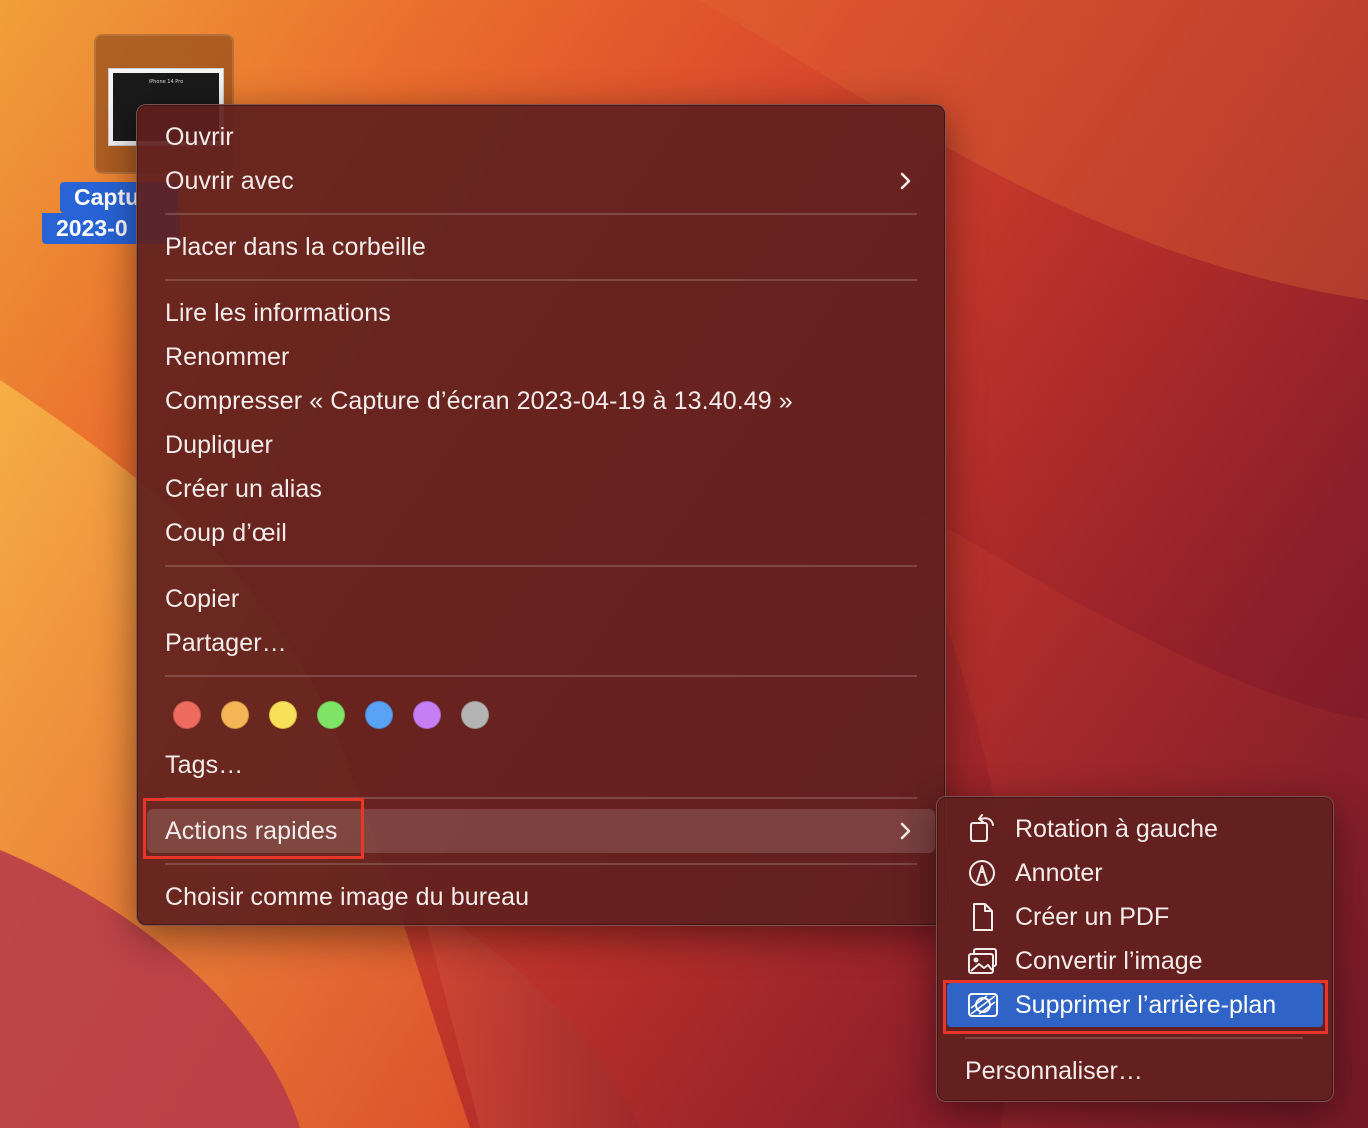  Describe the element at coordinates (331, 715) in the screenshot. I see `tag-green-dot` at that location.